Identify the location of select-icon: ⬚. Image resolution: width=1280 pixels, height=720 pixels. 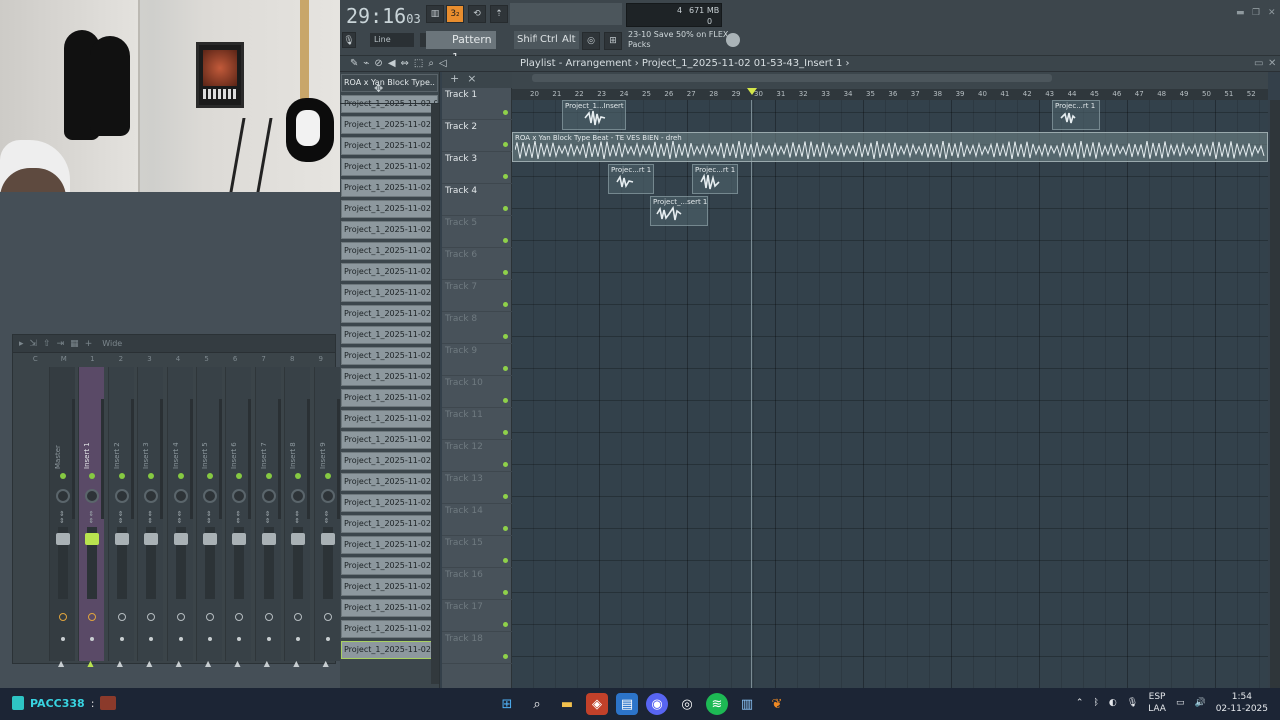
(421, 63).